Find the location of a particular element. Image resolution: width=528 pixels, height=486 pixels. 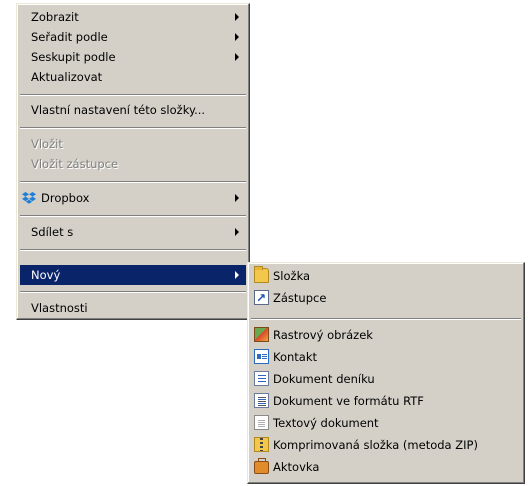

menu-item-group-by: Seskupit podle is located at coordinates (133, 57).